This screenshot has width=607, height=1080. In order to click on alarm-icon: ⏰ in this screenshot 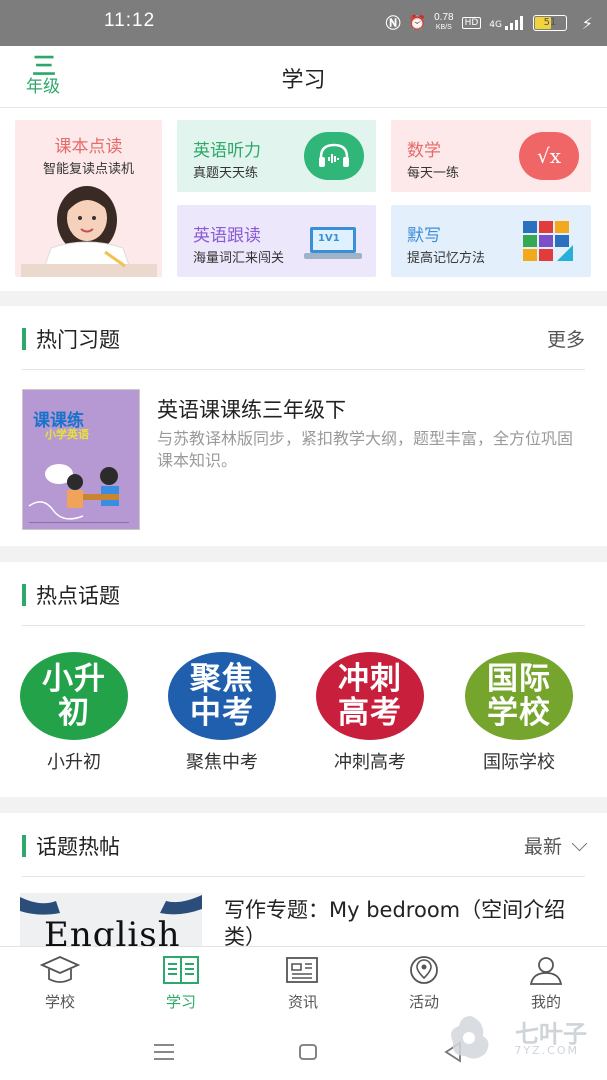, I will do `click(417, 22)`.